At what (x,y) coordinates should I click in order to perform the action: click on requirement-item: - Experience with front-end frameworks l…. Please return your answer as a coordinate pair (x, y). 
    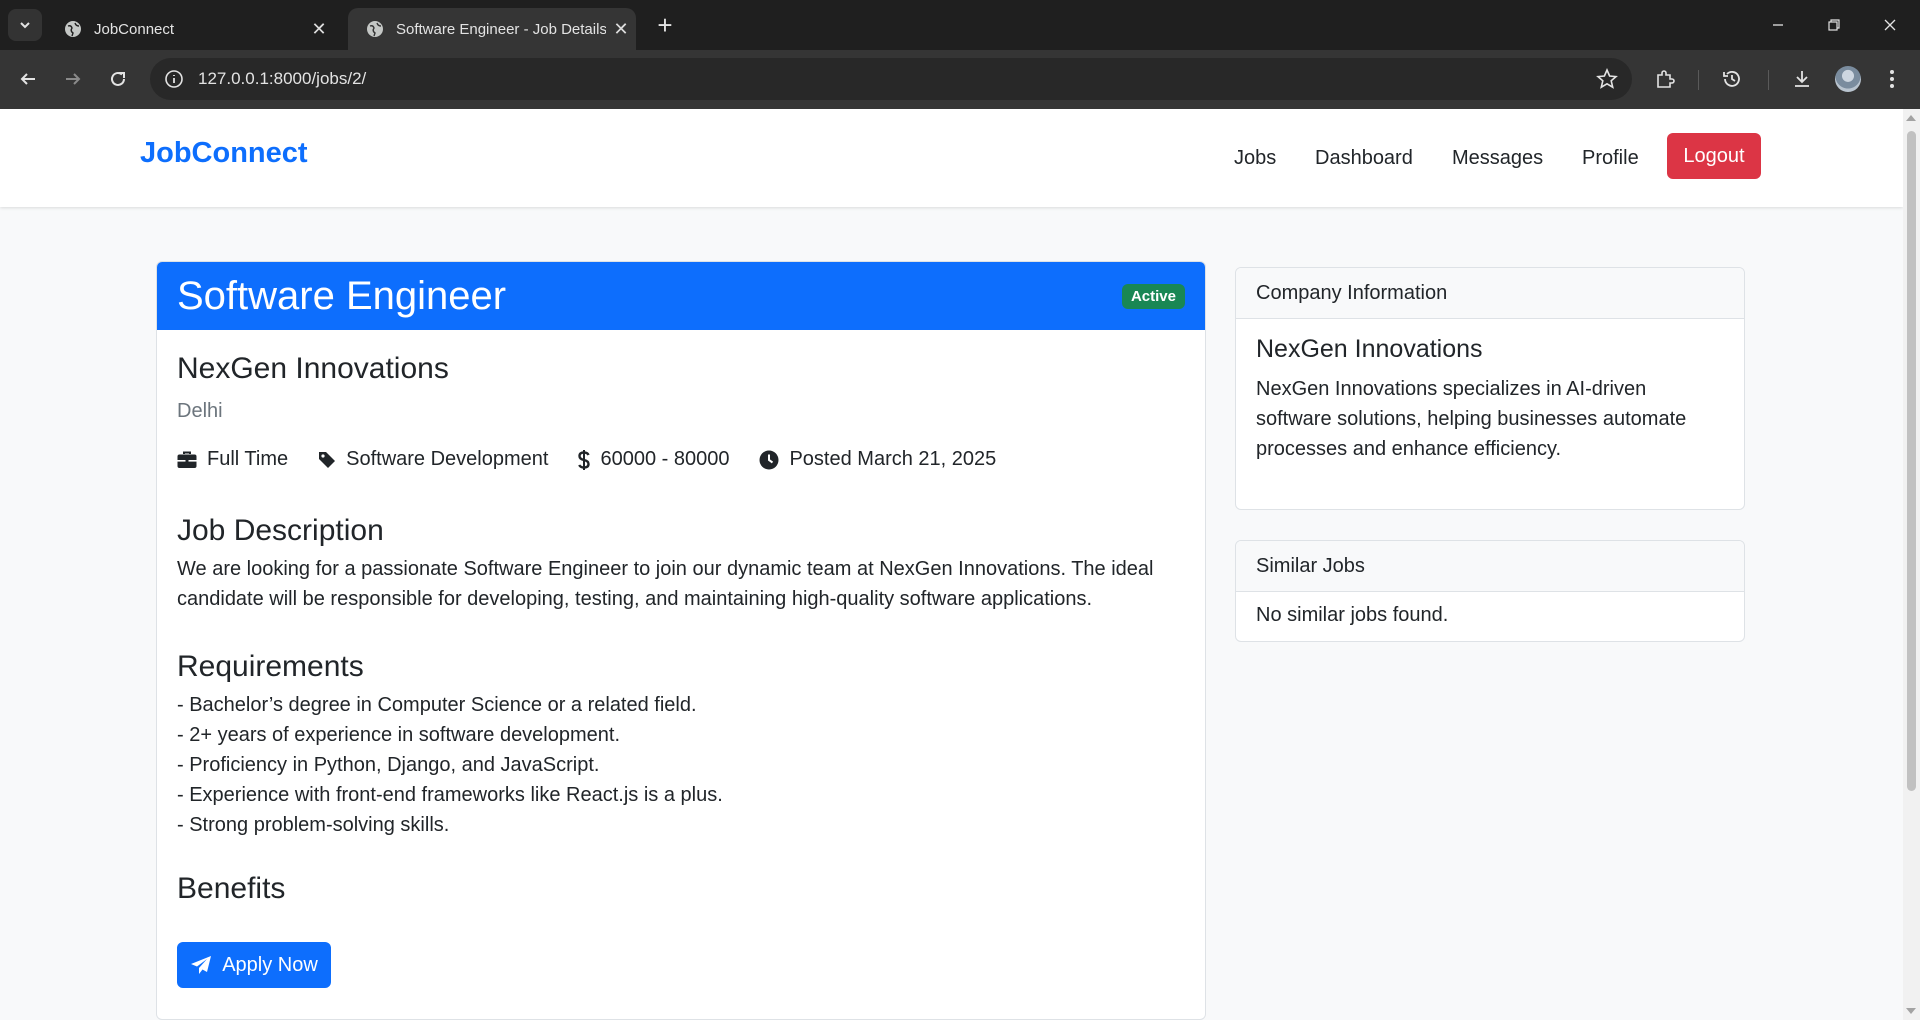
    Looking at the image, I should click on (450, 795).